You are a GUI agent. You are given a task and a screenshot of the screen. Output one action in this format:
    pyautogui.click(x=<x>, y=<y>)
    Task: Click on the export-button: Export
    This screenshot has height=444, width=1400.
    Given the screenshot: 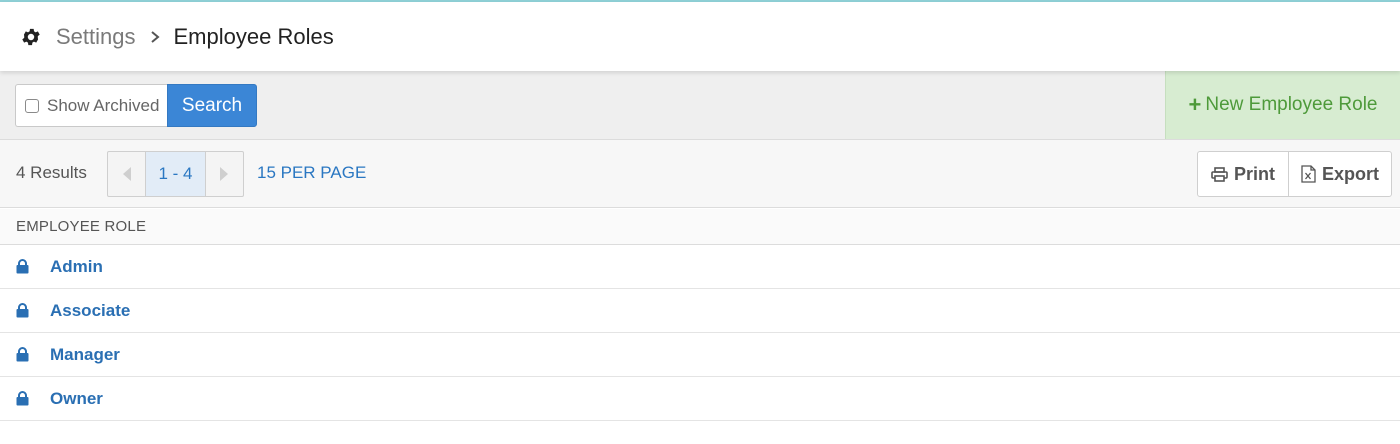 What is the action you would take?
    pyautogui.click(x=1340, y=174)
    